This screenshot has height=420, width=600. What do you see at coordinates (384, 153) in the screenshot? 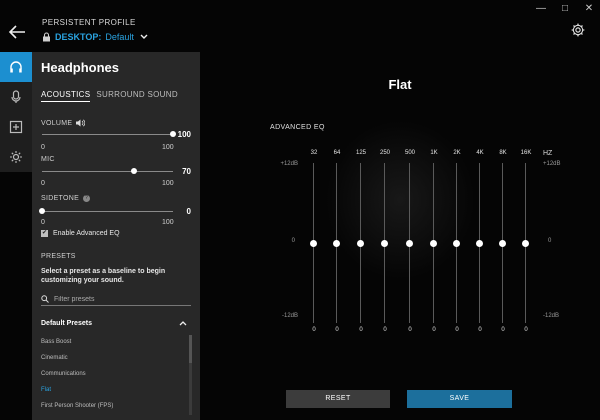
I see `eq-band-frequency: 250` at bounding box center [384, 153].